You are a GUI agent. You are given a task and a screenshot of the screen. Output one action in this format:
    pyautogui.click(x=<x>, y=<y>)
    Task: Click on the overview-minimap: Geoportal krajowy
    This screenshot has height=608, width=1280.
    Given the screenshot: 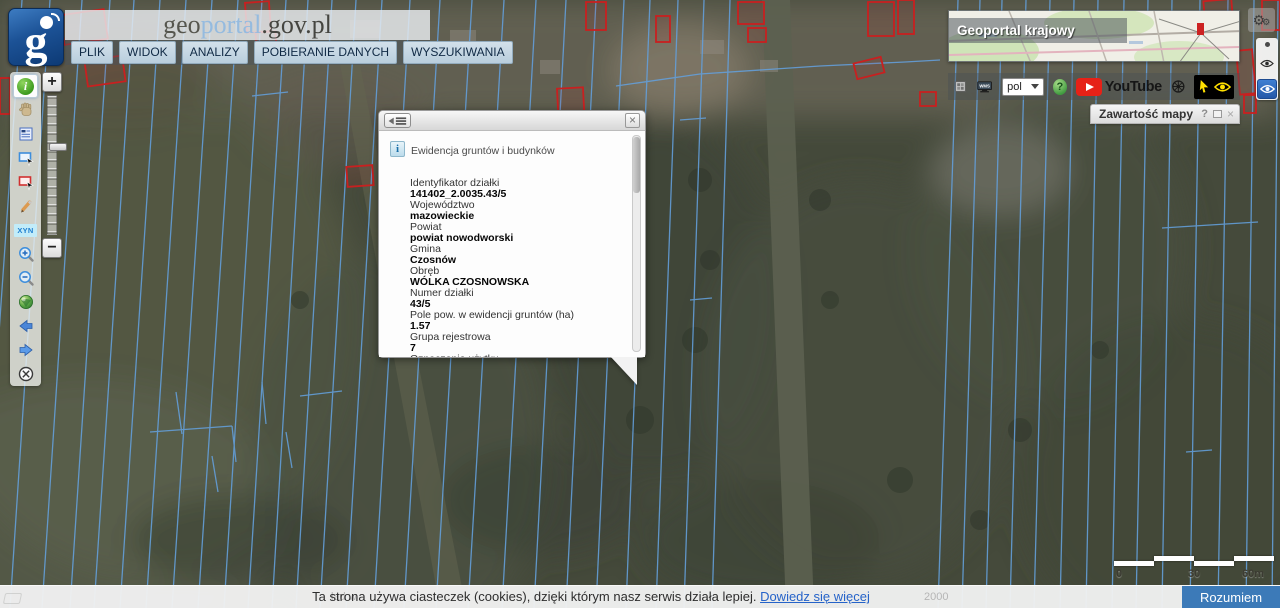 What is the action you would take?
    pyautogui.click(x=1094, y=36)
    